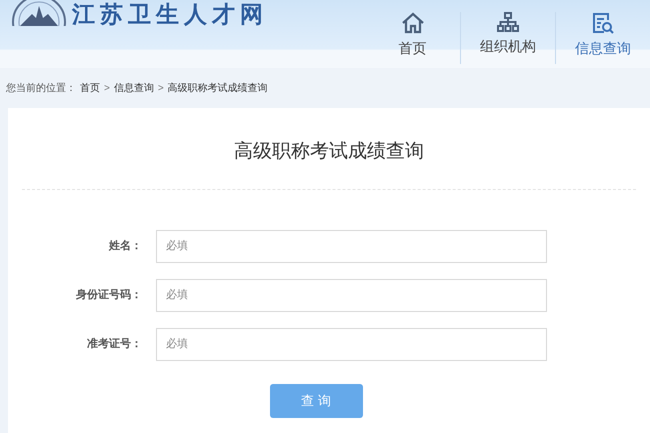  Describe the element at coordinates (218, 88) in the screenshot. I see `breadcrumb-link: 高级职称考试成绩查询` at that location.